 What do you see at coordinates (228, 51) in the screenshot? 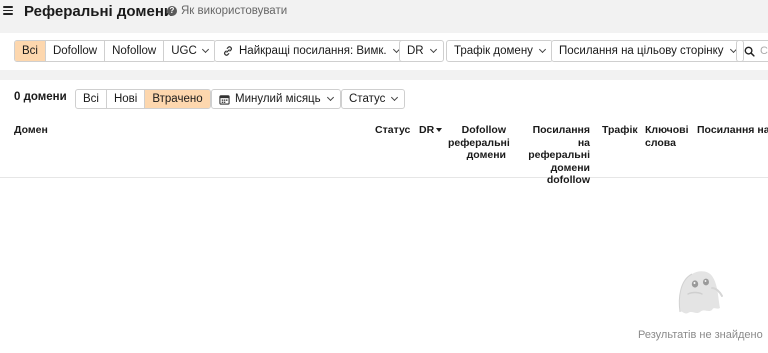
I see `link-icon` at bounding box center [228, 51].